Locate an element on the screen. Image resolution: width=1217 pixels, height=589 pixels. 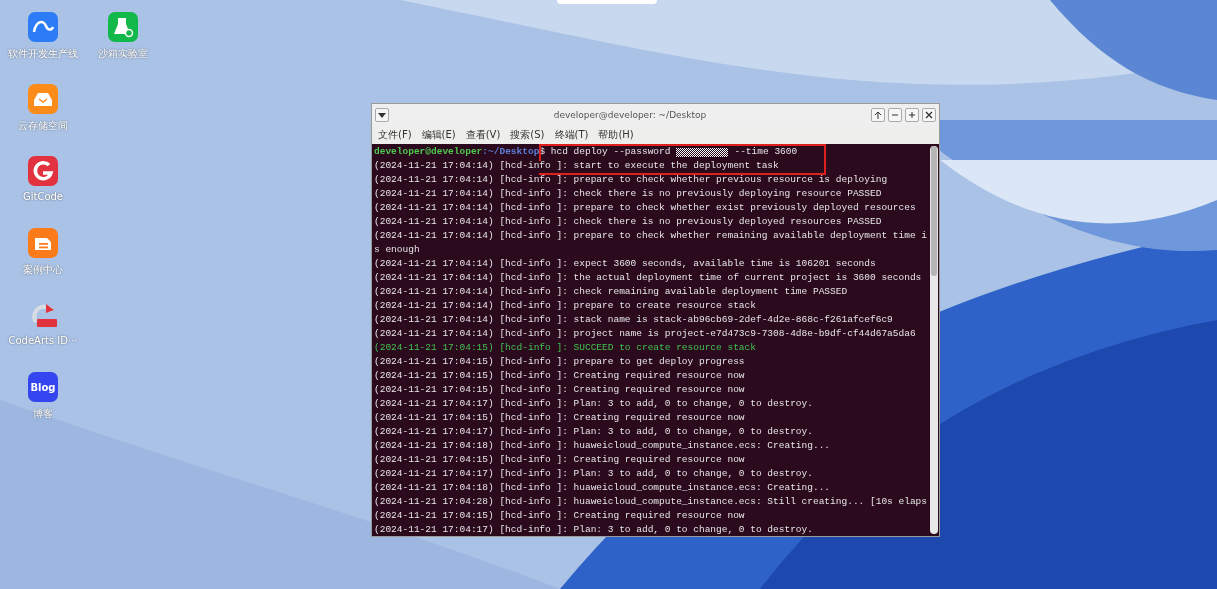
log-line: (2024-11-21 17:04:14) [hcd-info ]: prepare to check whether remaining available deployment time i is located at coordinates (651, 236).